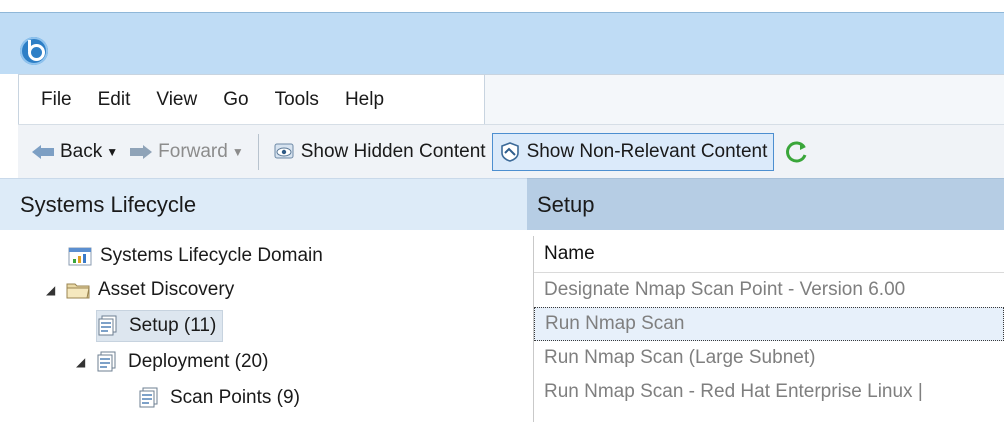 The width and height of the screenshot is (1004, 422). What do you see at coordinates (566, 204) in the screenshot?
I see `right-pane-title: Setup` at bounding box center [566, 204].